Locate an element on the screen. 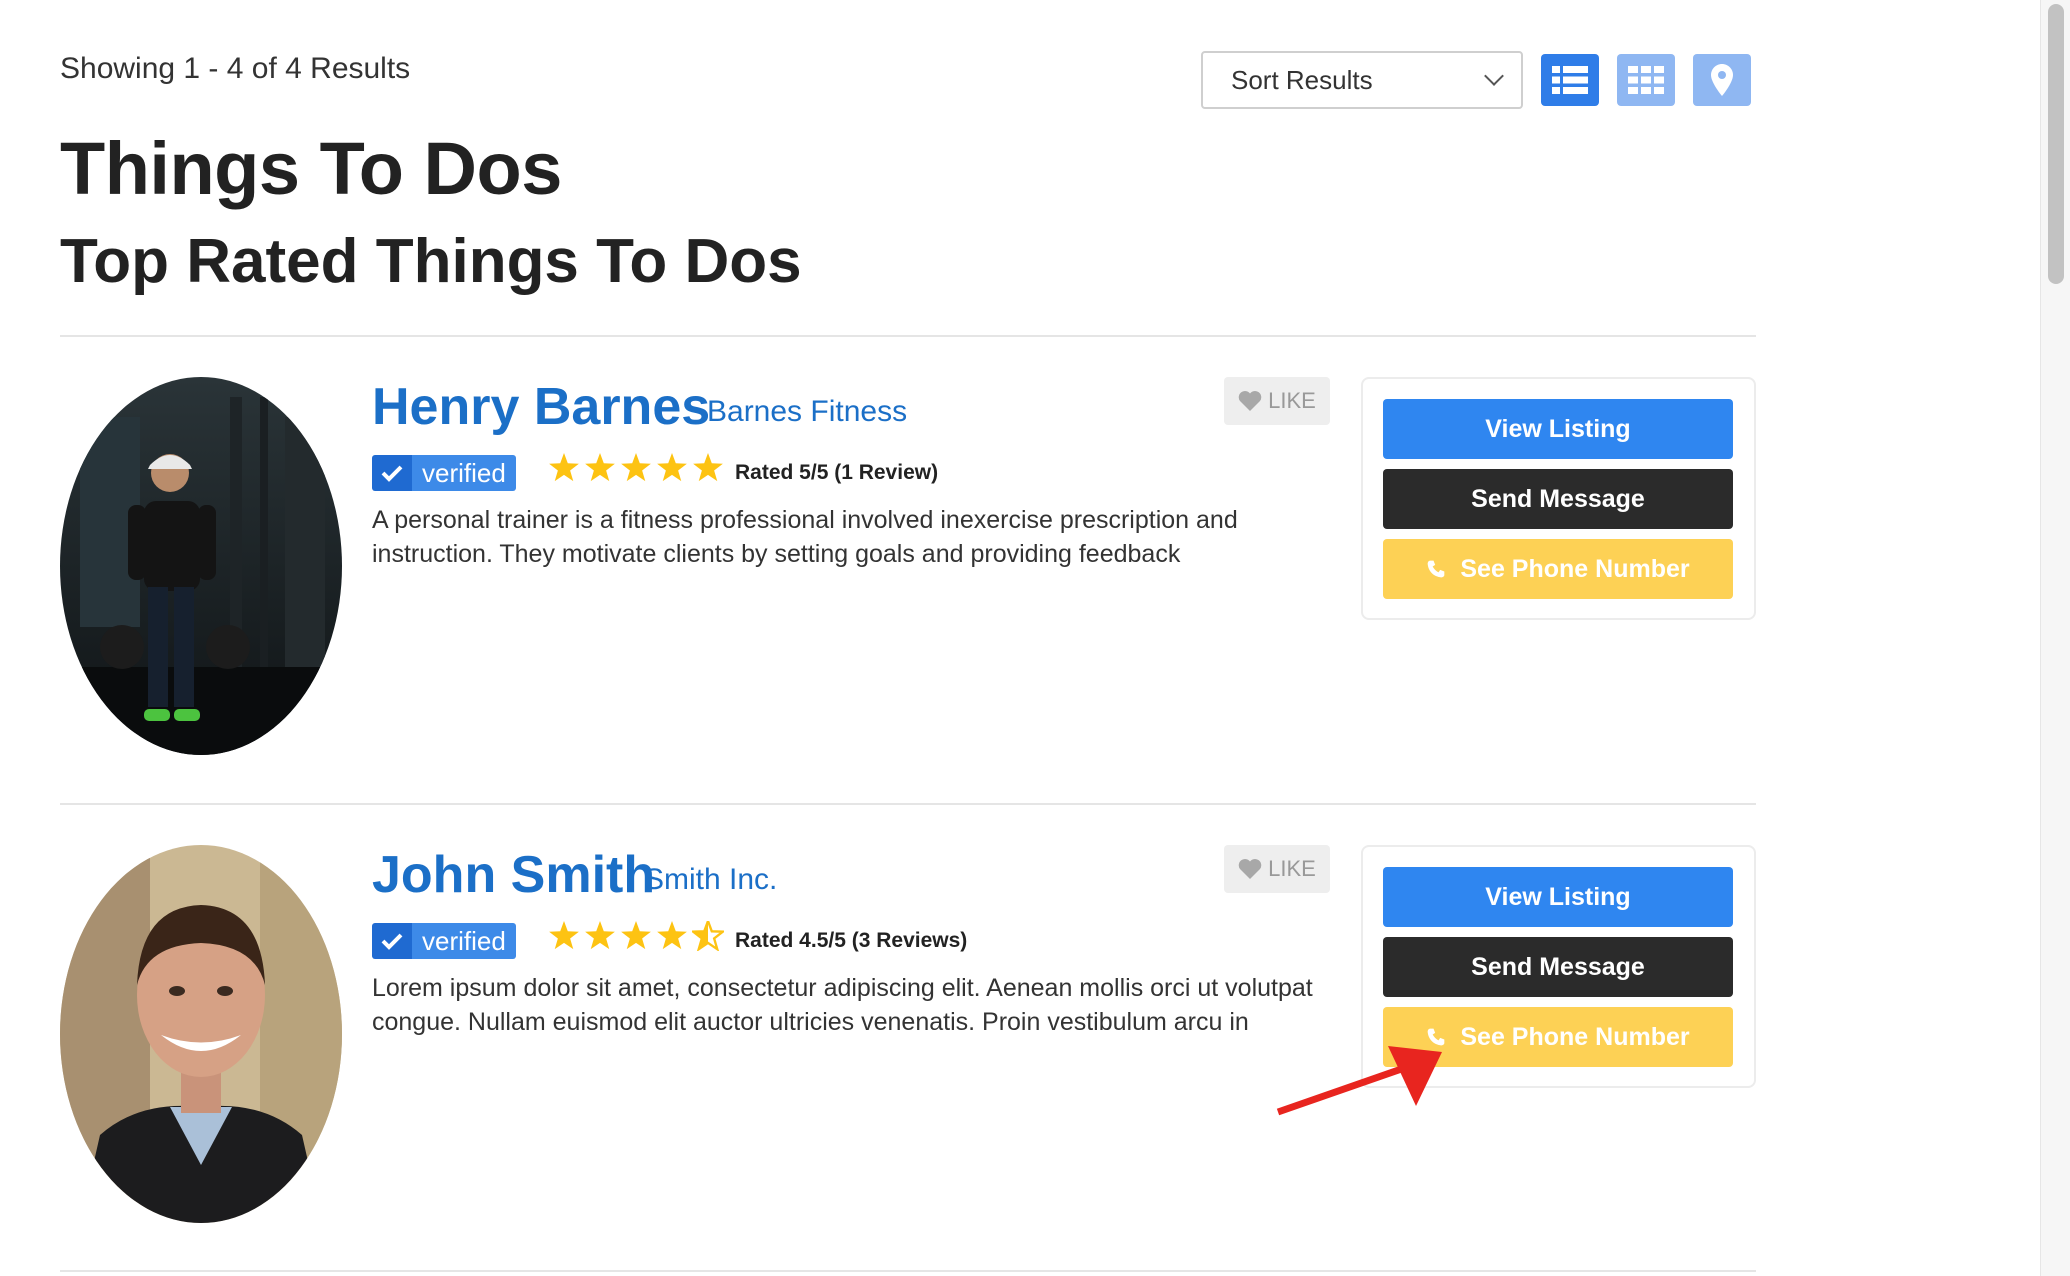 This screenshot has width=2070, height=1276. results-toolbar: Sort Results is located at coordinates (1476, 80).